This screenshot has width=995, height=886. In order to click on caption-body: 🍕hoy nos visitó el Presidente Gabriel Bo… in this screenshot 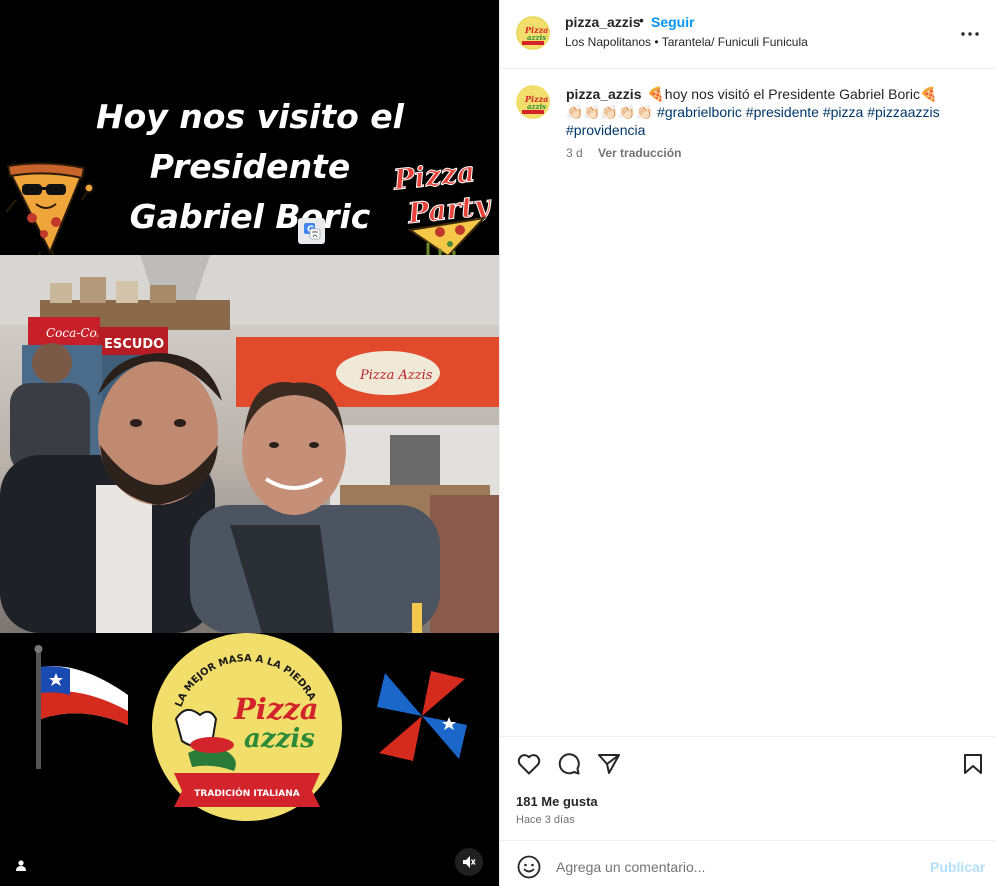, I will do `click(792, 94)`.